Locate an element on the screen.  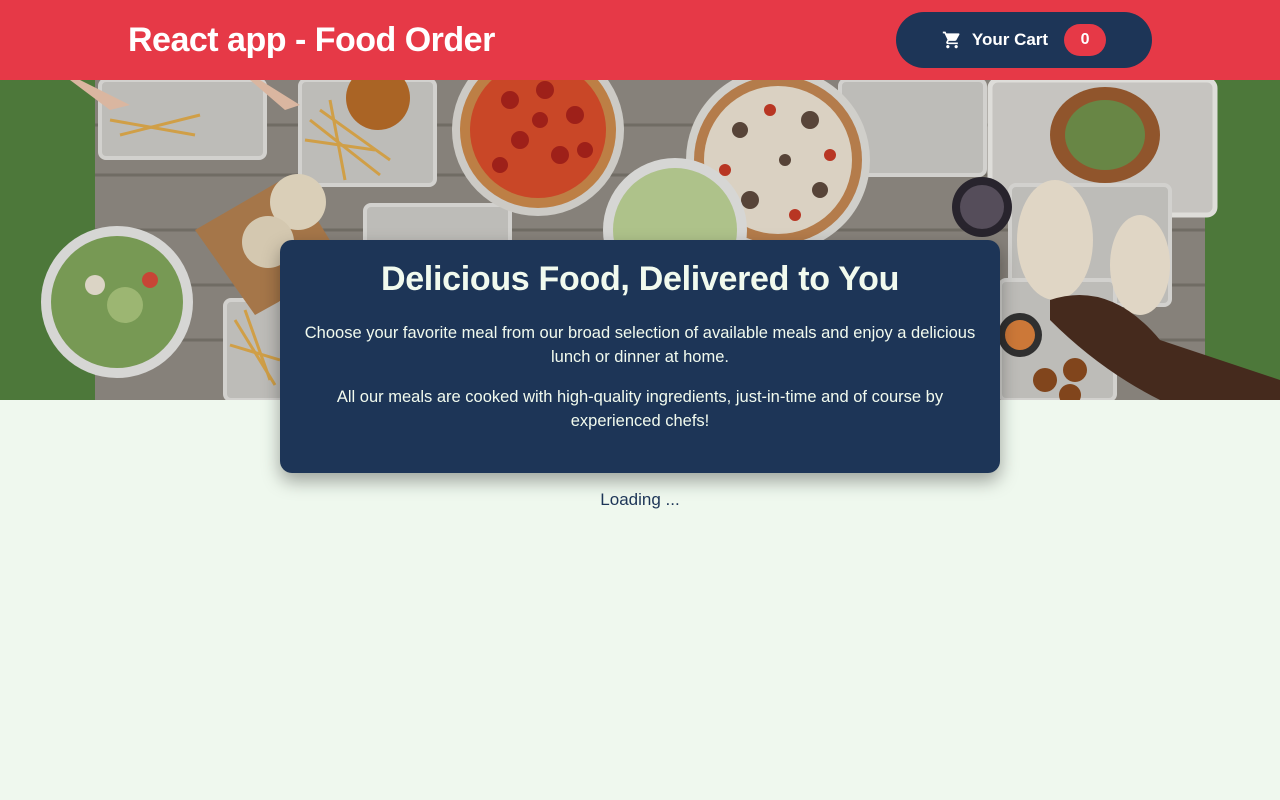
cart-button: Your Cart 0 is located at coordinates (1024, 40).